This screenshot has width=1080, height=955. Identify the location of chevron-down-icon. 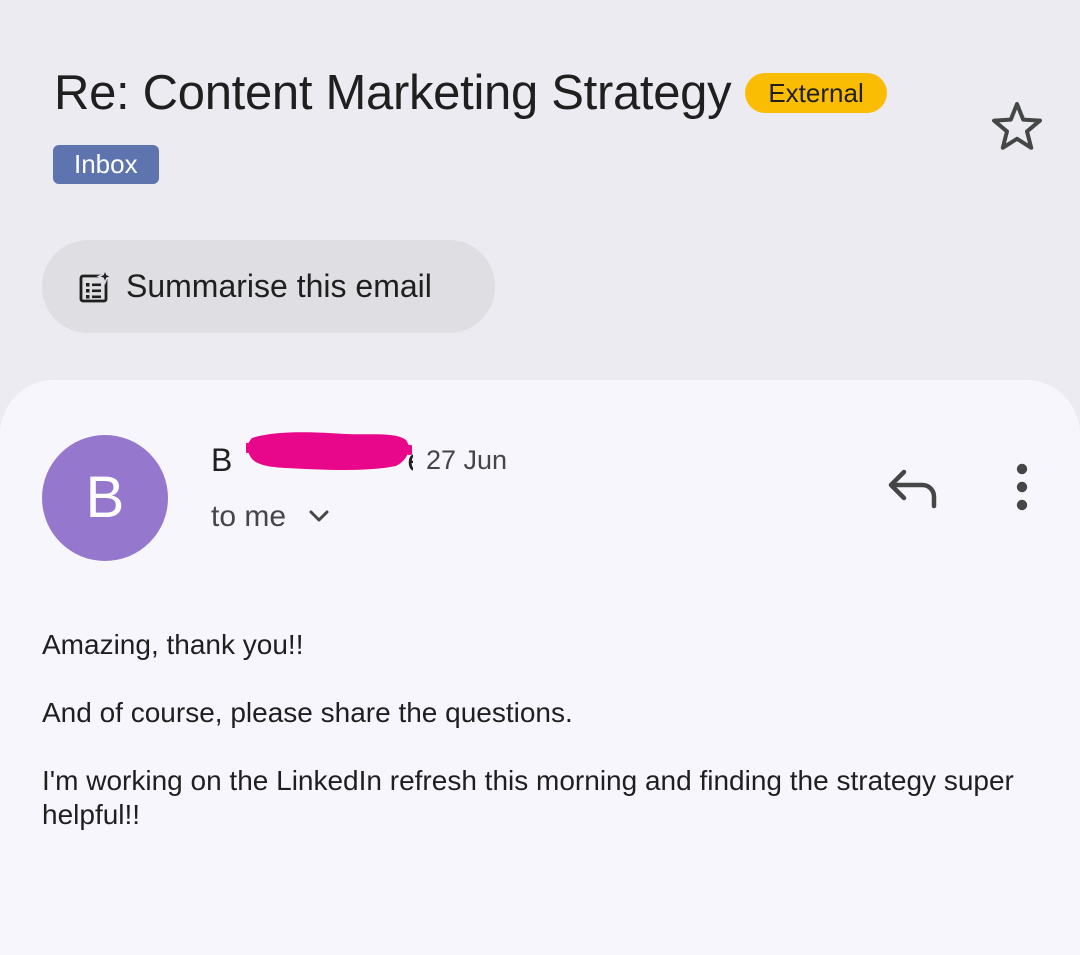
(319, 517).